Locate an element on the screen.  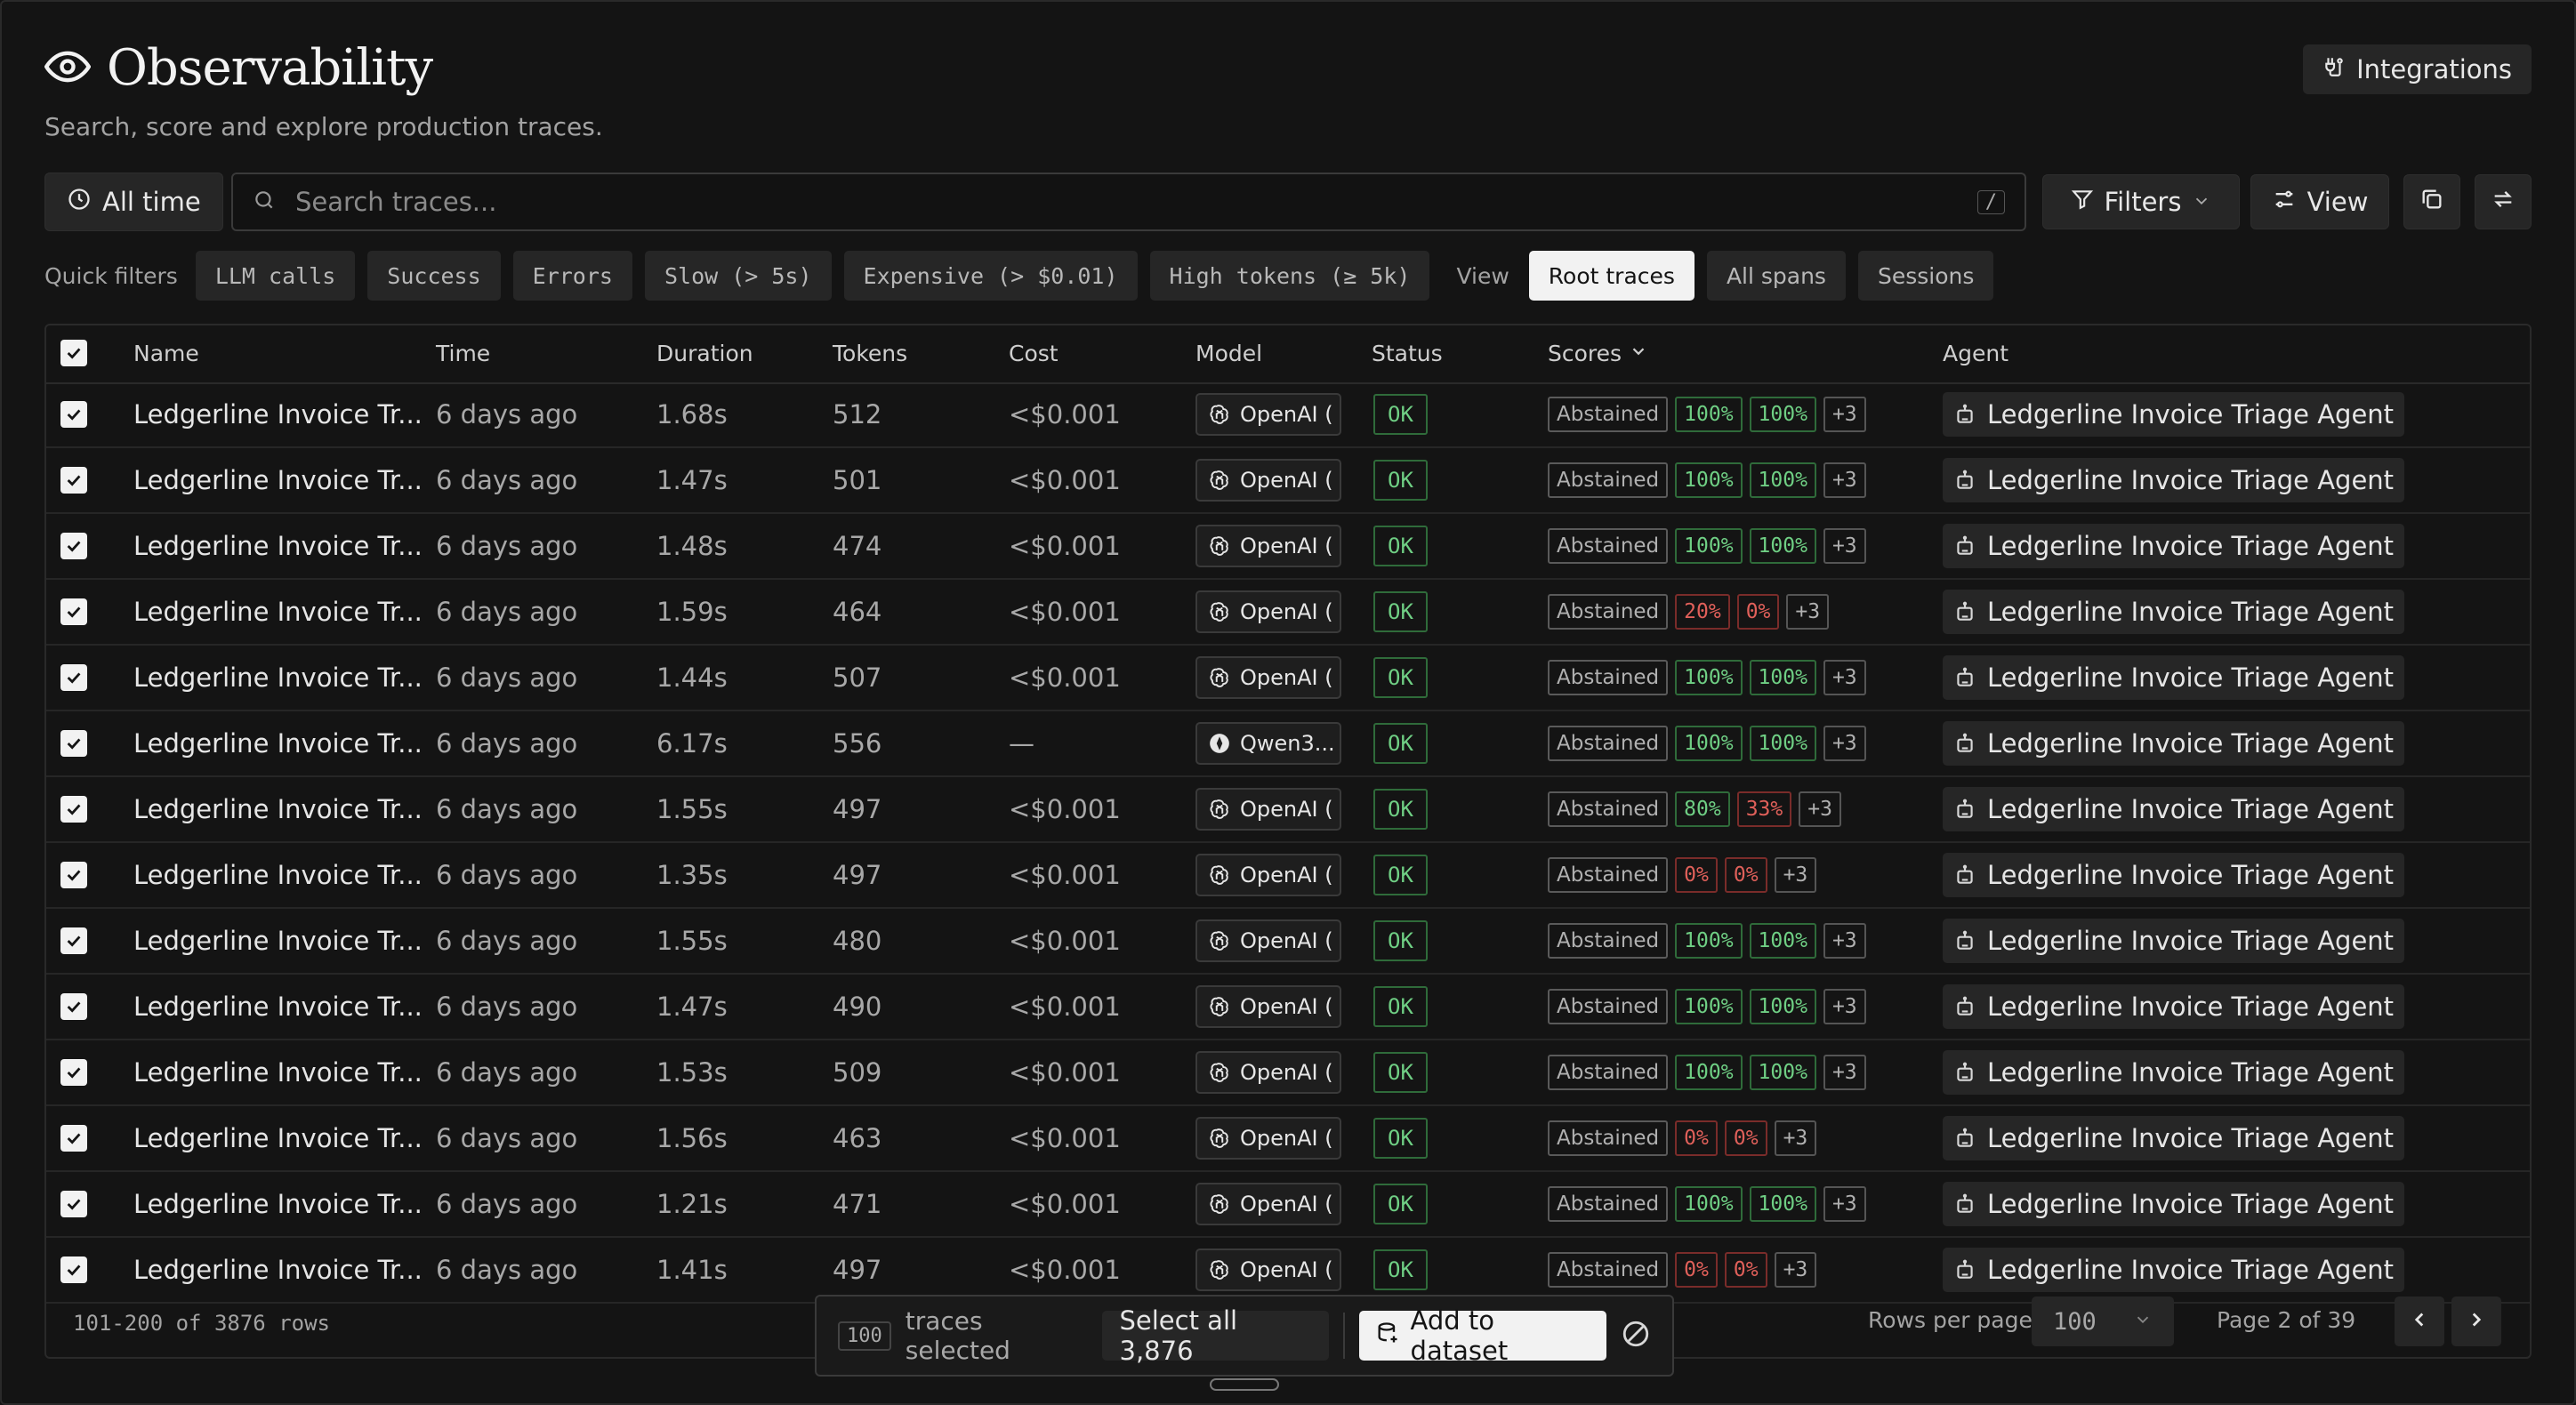
select-all-button: Select all 3,876 is located at coordinates (1215, 1335).